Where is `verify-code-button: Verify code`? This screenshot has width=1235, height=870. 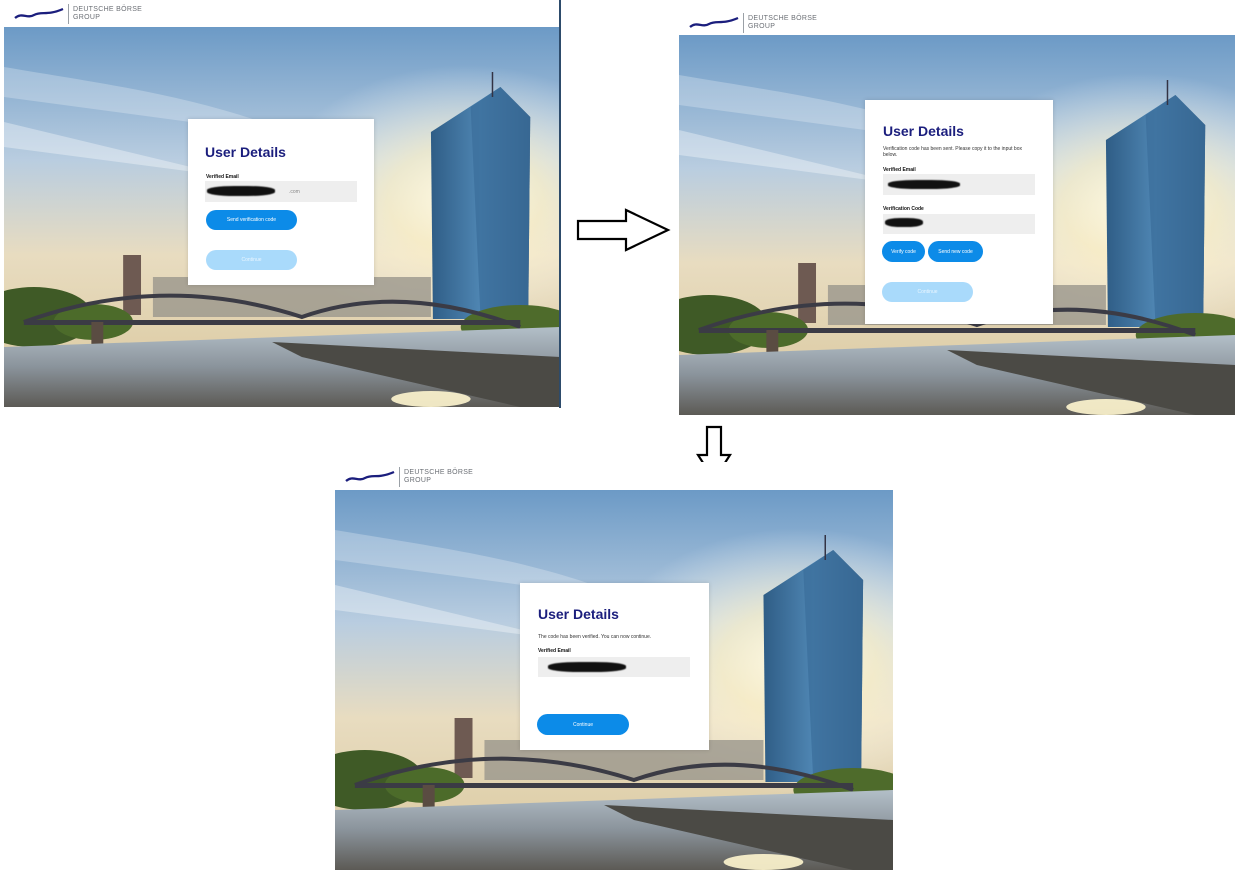 verify-code-button: Verify code is located at coordinates (903, 251).